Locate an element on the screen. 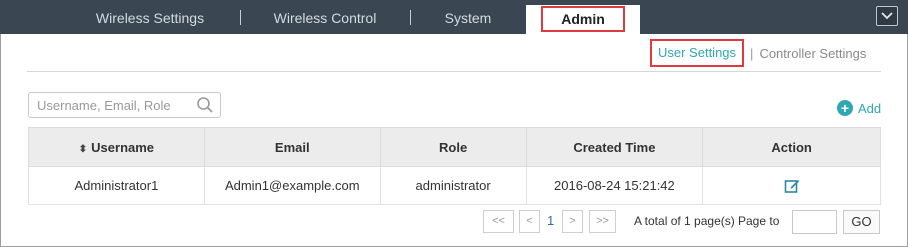  cell-action is located at coordinates (791, 185).